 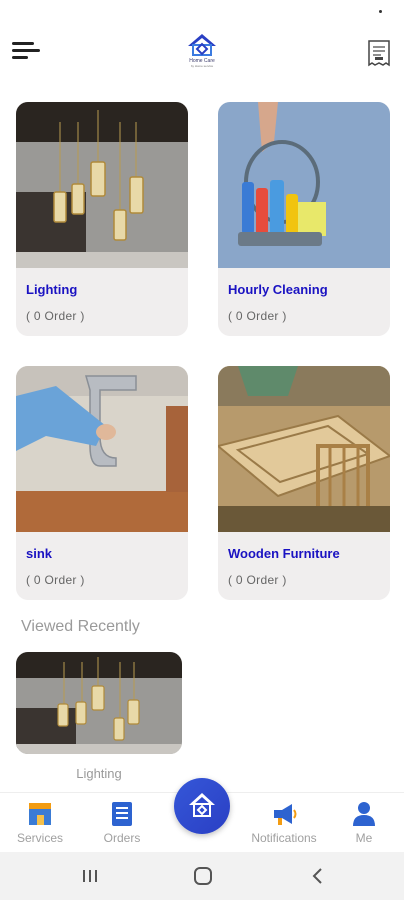 I want to click on nav-label: Orders, so click(x=122, y=838).